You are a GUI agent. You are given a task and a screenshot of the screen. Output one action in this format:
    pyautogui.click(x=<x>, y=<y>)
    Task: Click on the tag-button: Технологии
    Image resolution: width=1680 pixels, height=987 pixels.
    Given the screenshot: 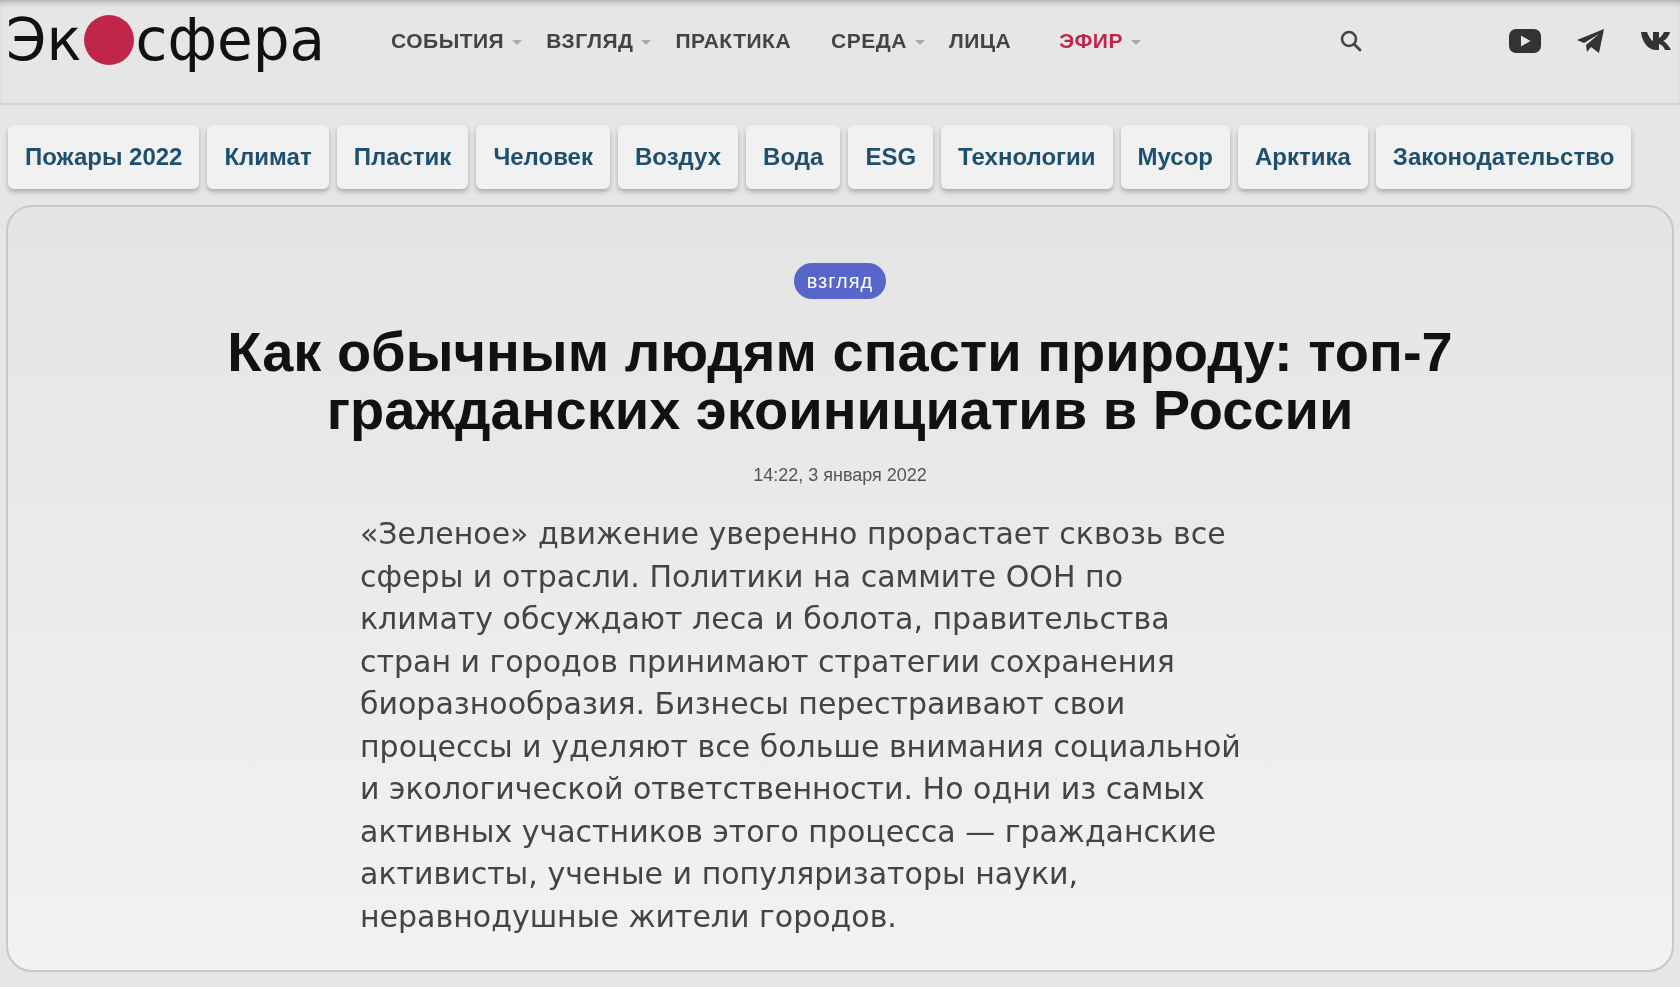 What is the action you would take?
    pyautogui.click(x=1027, y=157)
    